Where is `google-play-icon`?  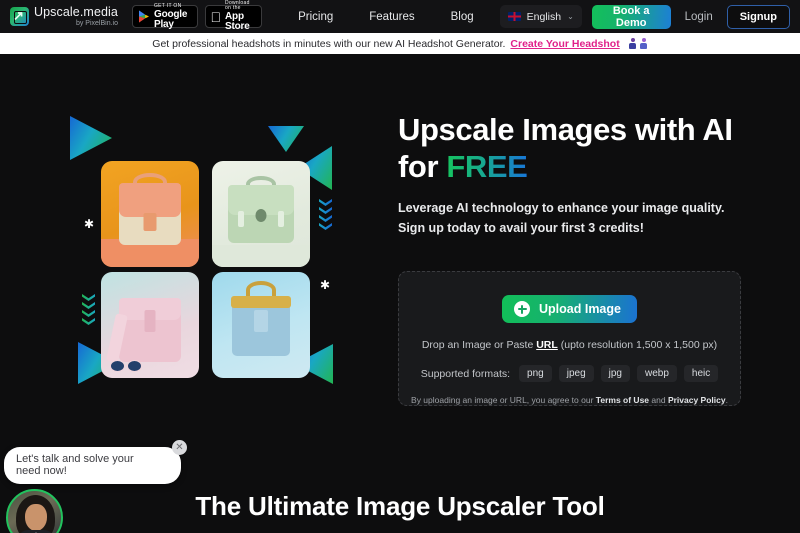
google-play-icon is located at coordinates (144, 16).